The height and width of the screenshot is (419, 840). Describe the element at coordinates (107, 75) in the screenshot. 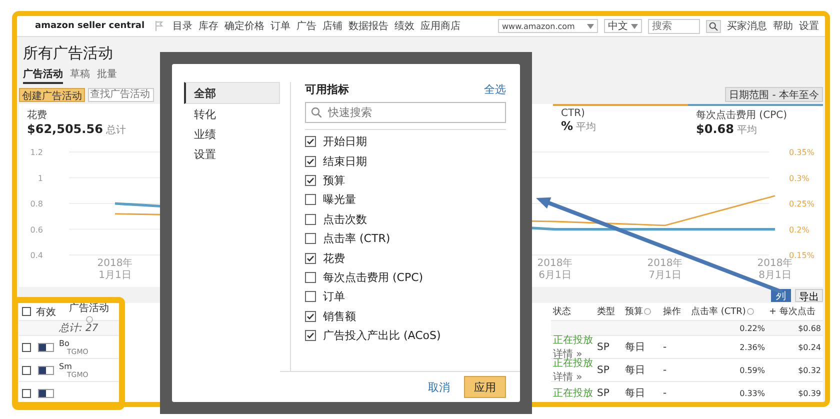

I see `tab: 批量` at that location.